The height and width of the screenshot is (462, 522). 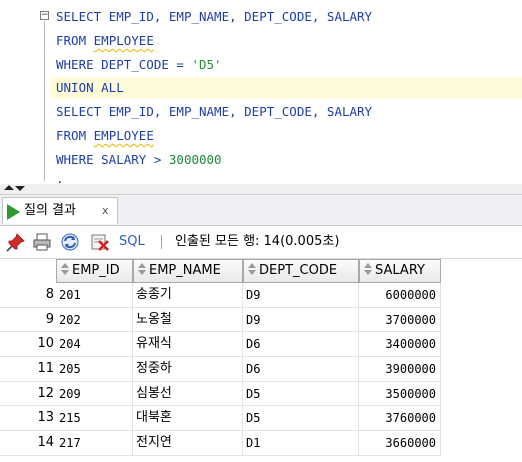 I want to click on emp-id-cell: 217, so click(x=94, y=443).